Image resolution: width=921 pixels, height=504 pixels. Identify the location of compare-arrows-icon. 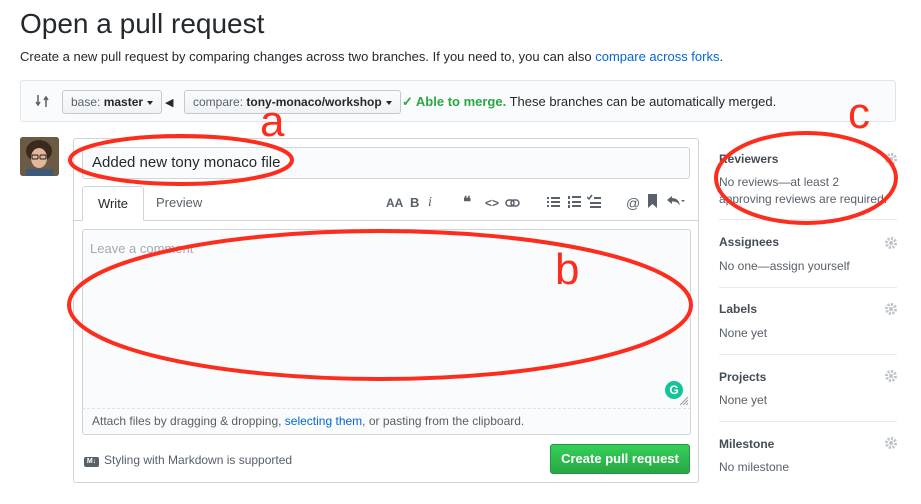
(42, 101).